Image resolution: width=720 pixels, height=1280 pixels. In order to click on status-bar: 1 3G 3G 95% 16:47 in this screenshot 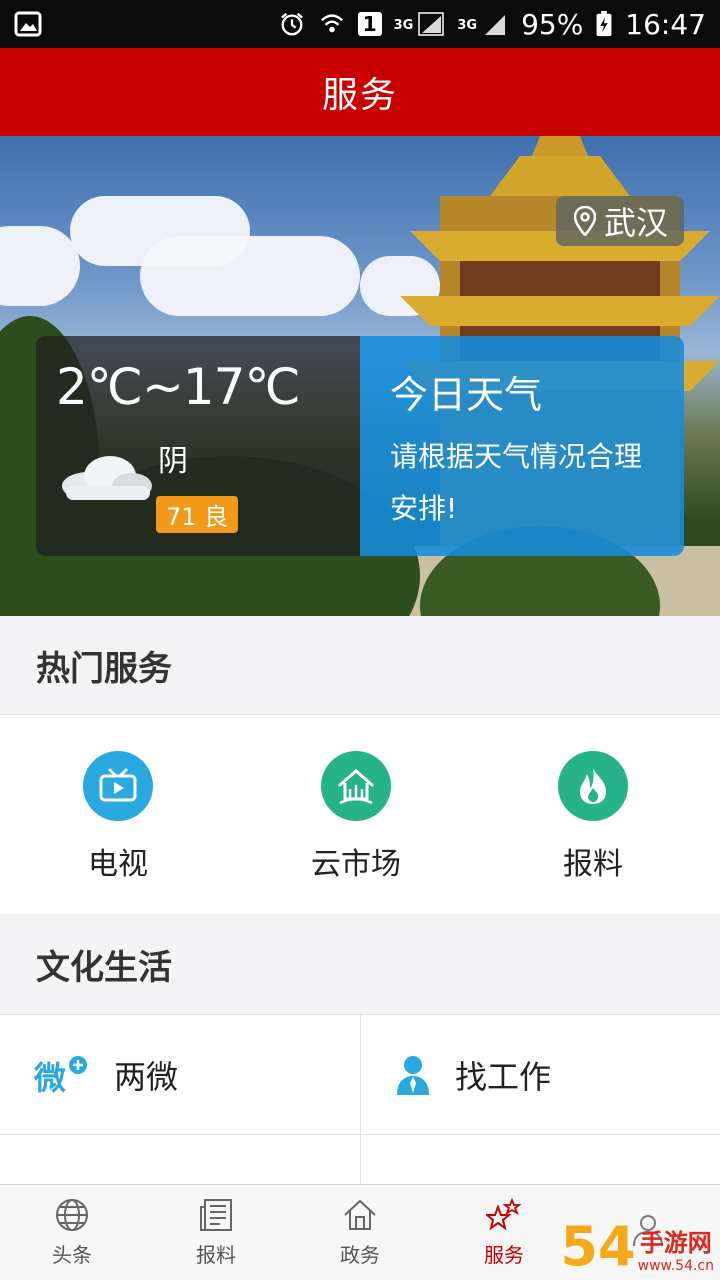, I will do `click(360, 24)`.